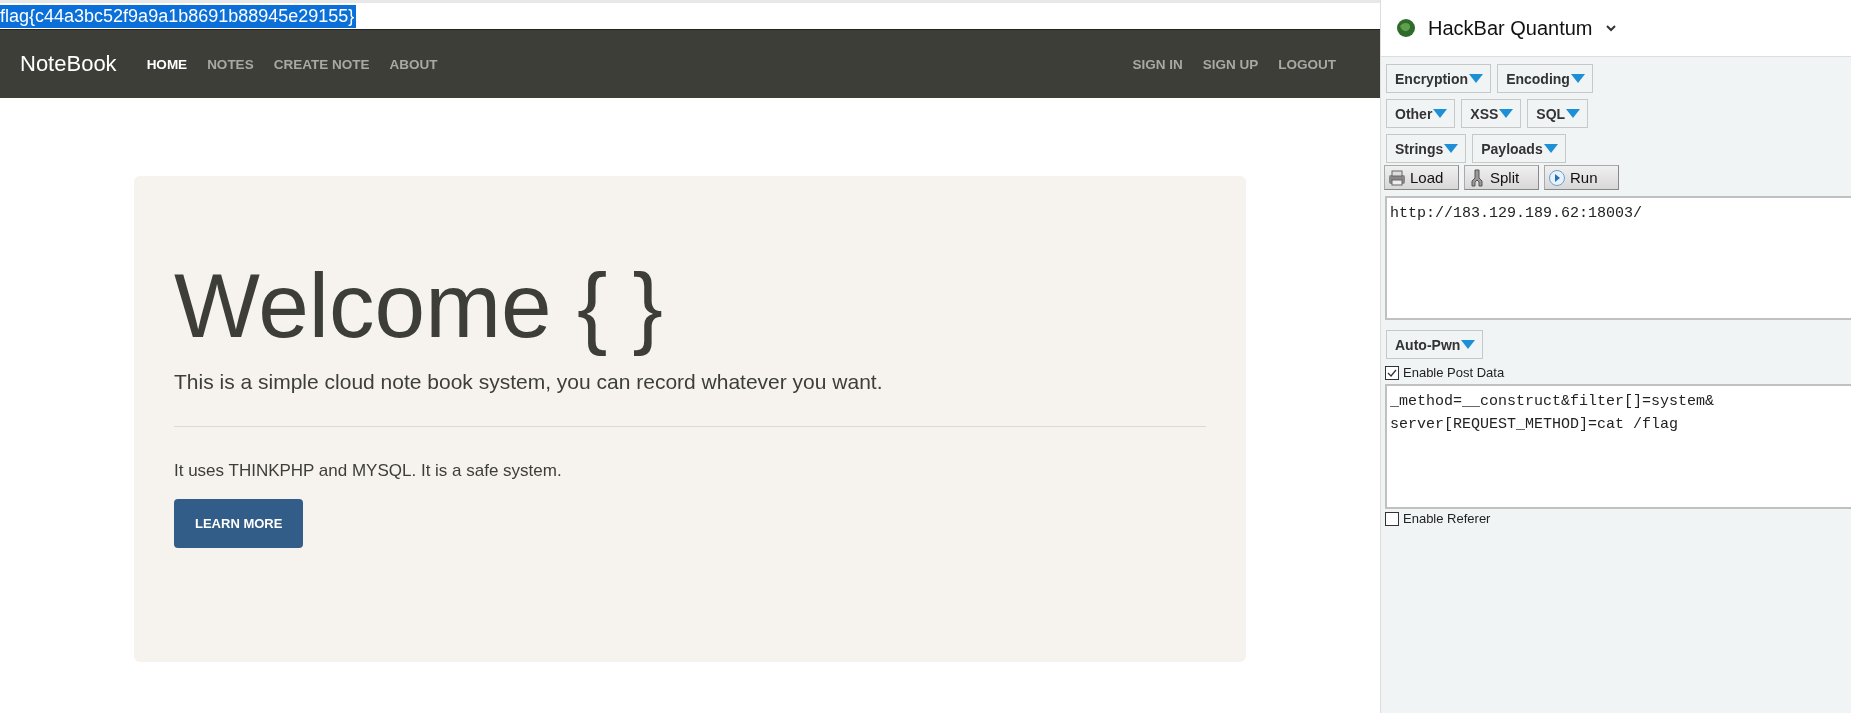 The width and height of the screenshot is (1851, 713). Describe the element at coordinates (1519, 148) in the screenshot. I see `dropdown-menu-button: Payloads` at that location.